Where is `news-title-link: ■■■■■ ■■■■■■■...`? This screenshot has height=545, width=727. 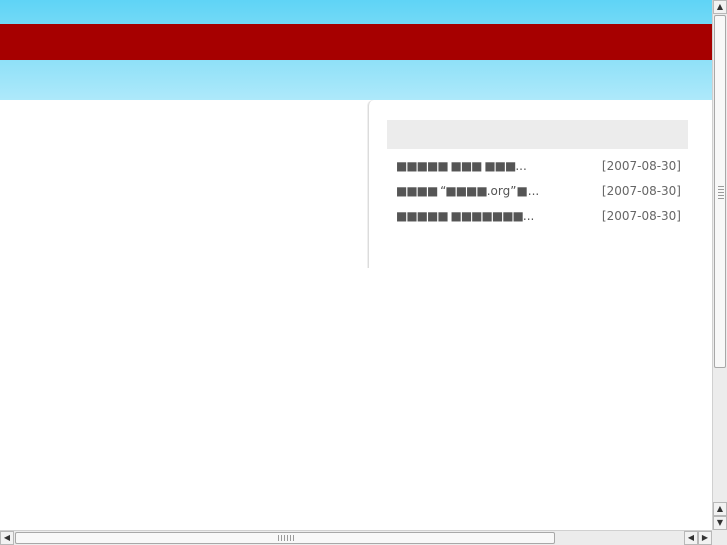
news-title-link: ■■■■■ ■■■■■■■... is located at coordinates (465, 216).